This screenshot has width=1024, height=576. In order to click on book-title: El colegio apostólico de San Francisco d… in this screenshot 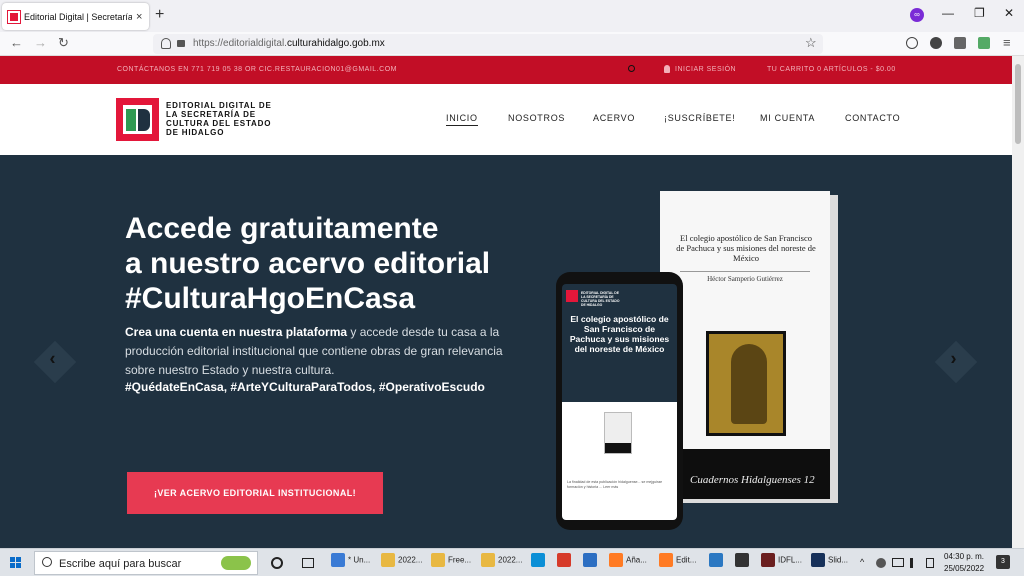, I will do `click(746, 248)`.